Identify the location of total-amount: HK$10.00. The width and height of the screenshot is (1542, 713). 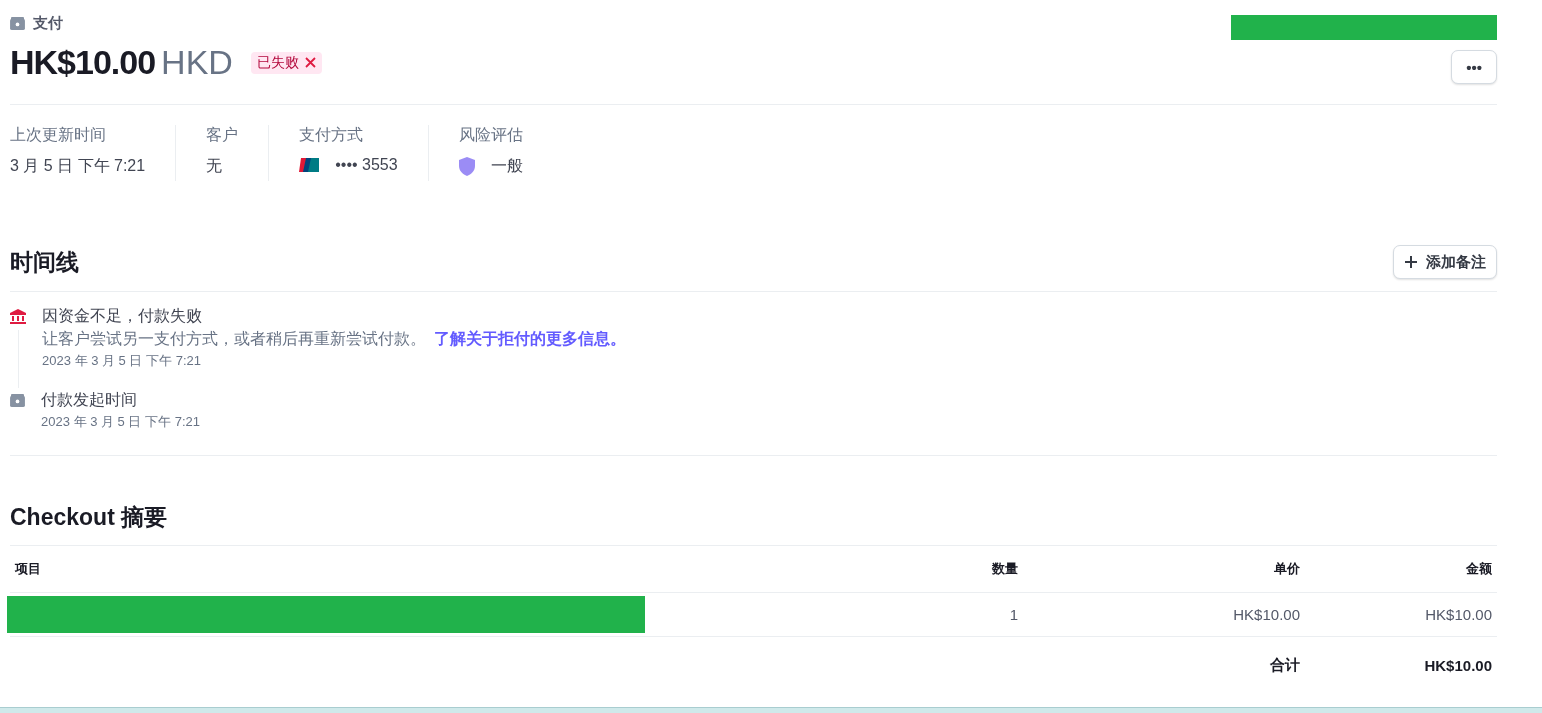
(1457, 665).